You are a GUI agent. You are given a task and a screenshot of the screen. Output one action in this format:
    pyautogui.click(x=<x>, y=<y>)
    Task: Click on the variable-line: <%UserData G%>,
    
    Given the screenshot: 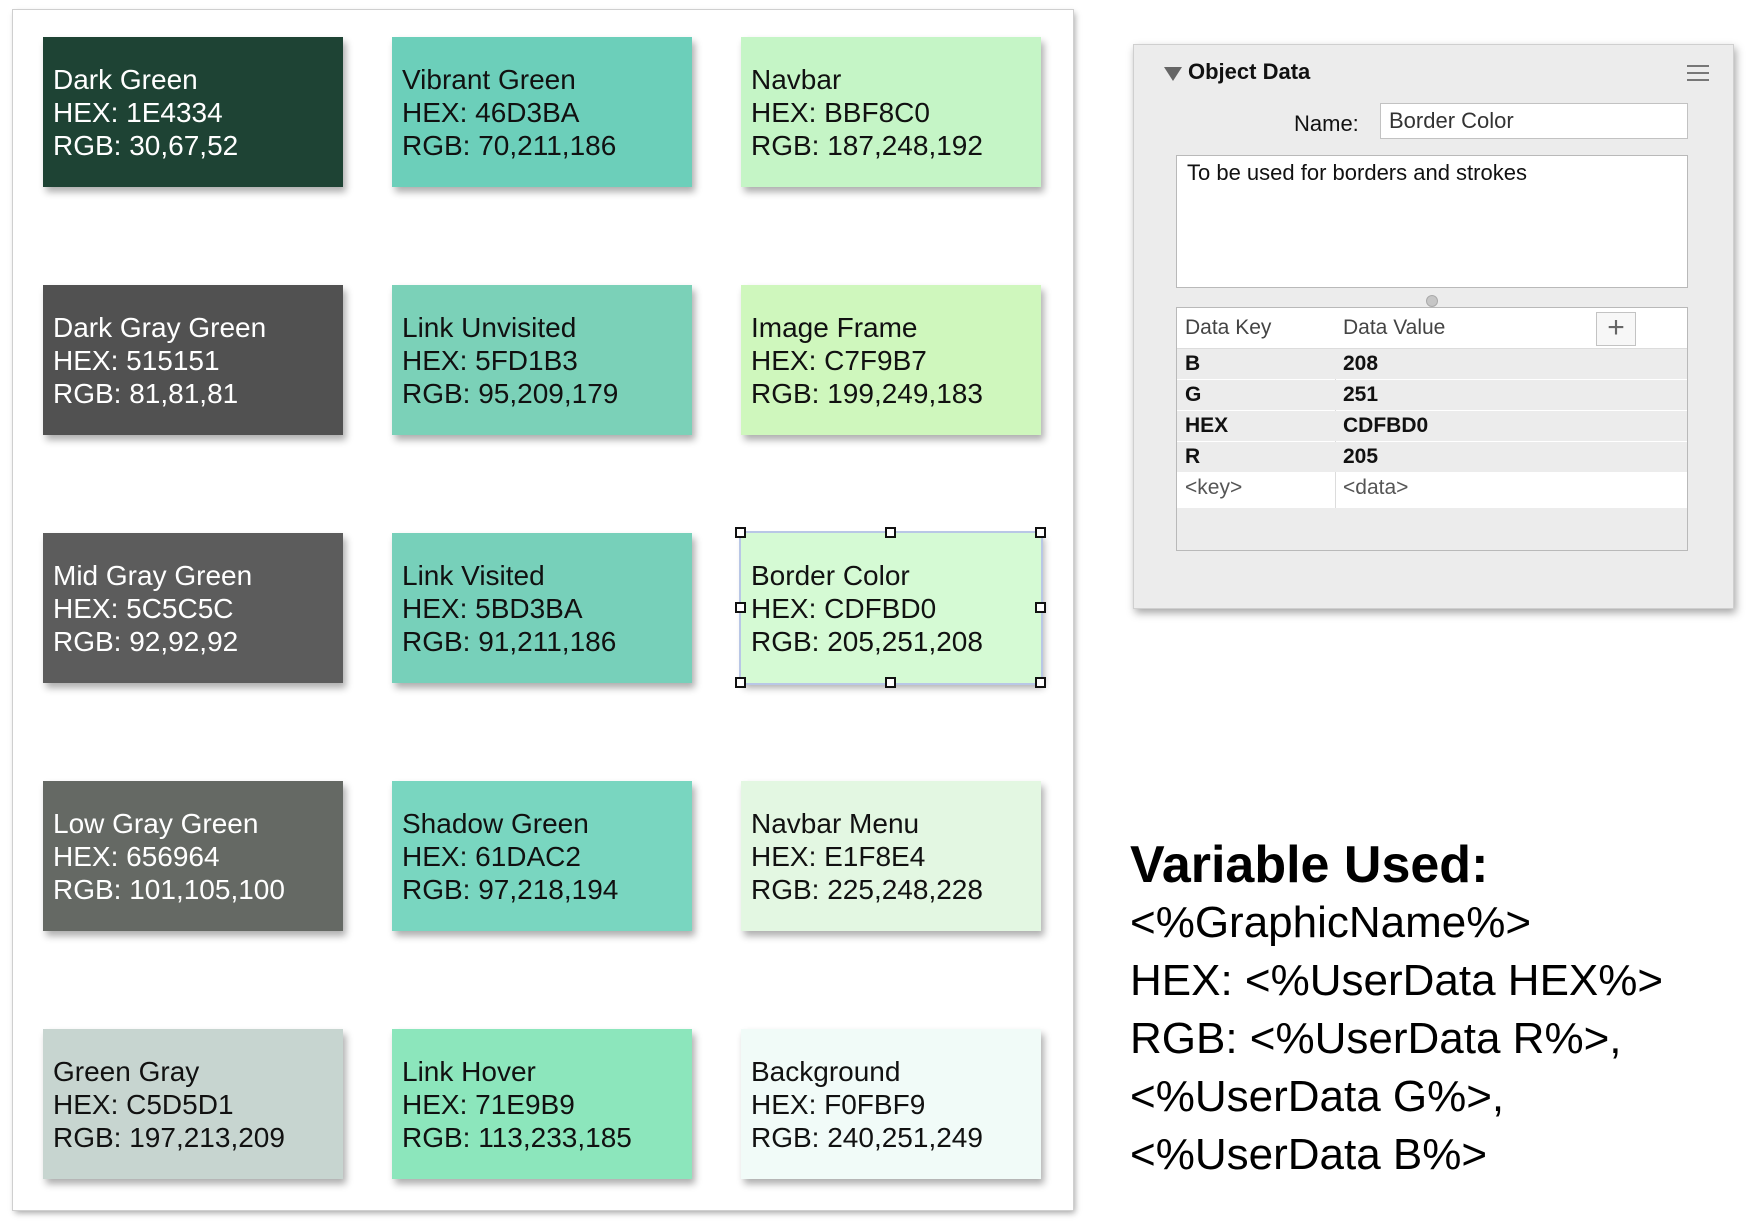 What is the action you would take?
    pyautogui.click(x=1317, y=1096)
    